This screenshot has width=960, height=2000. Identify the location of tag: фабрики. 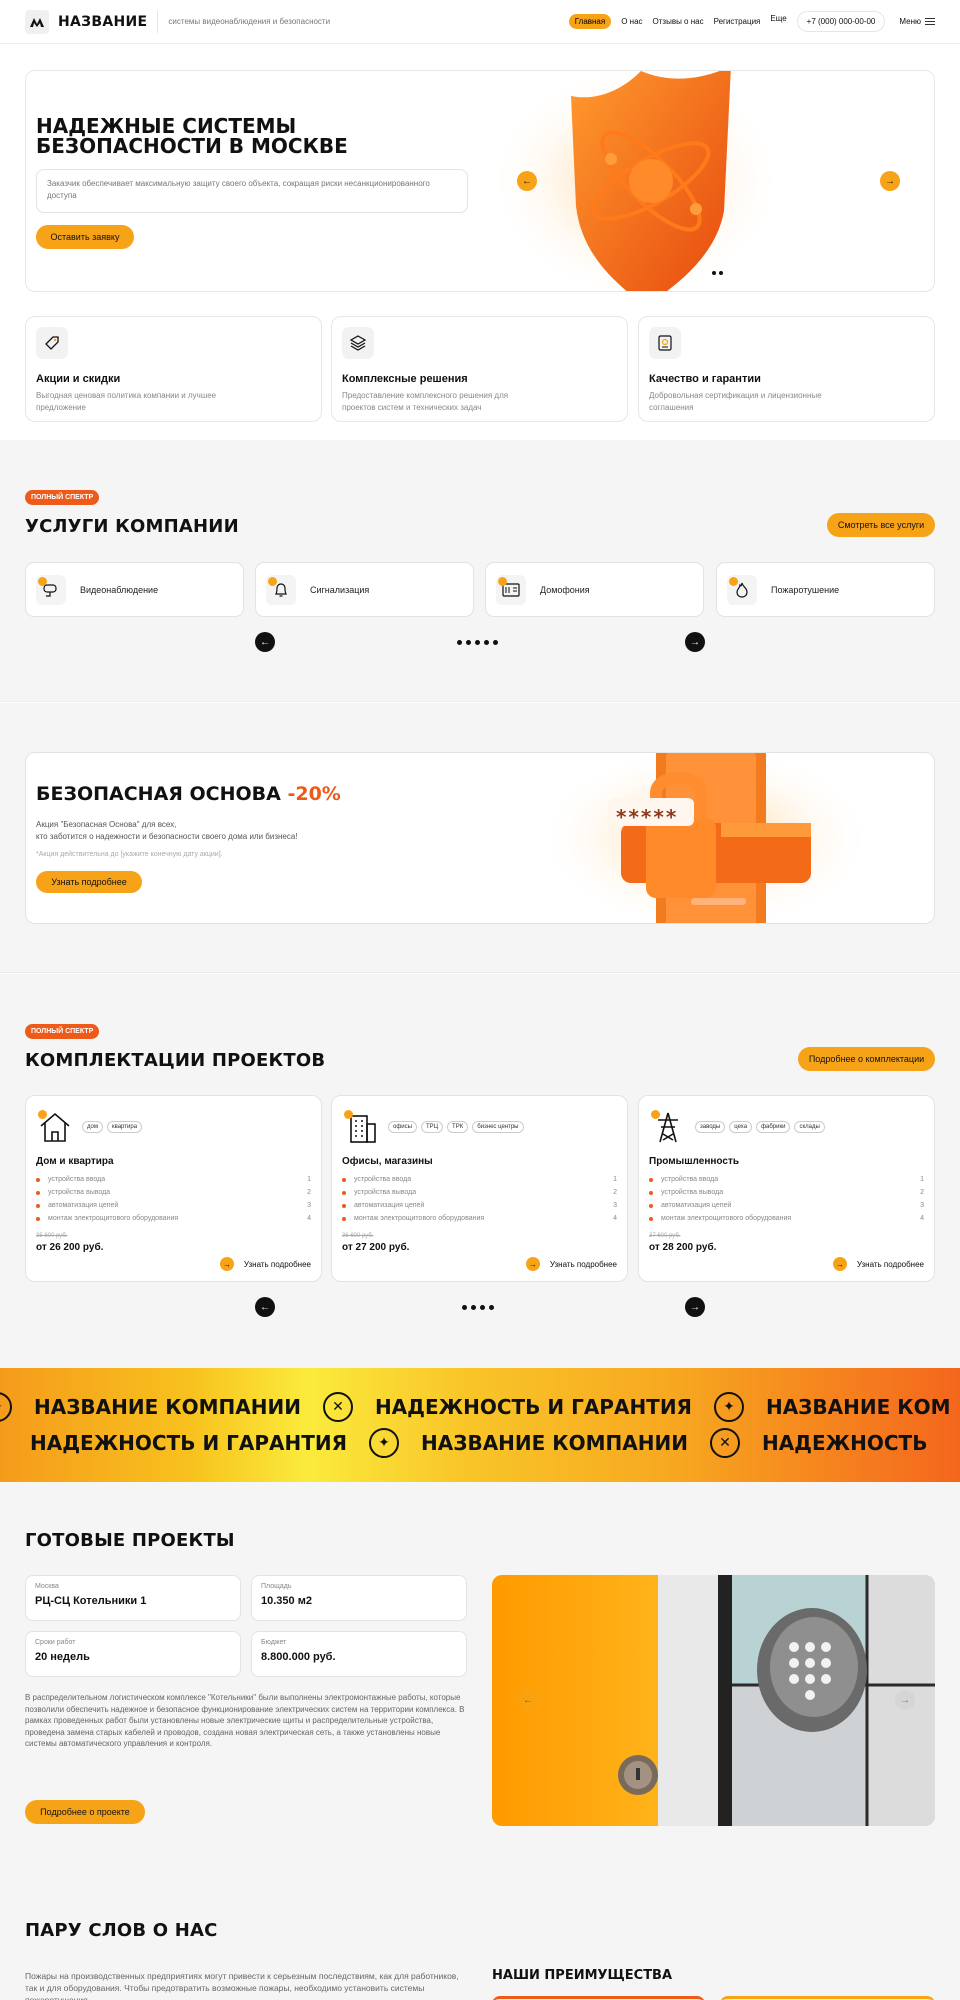
(773, 1127).